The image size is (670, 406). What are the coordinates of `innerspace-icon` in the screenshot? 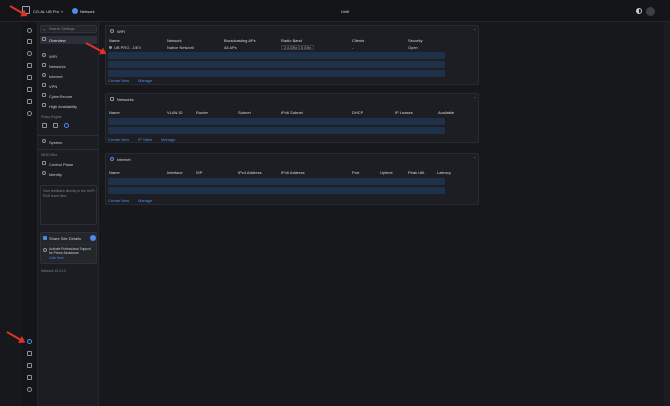 It's located at (29, 377).